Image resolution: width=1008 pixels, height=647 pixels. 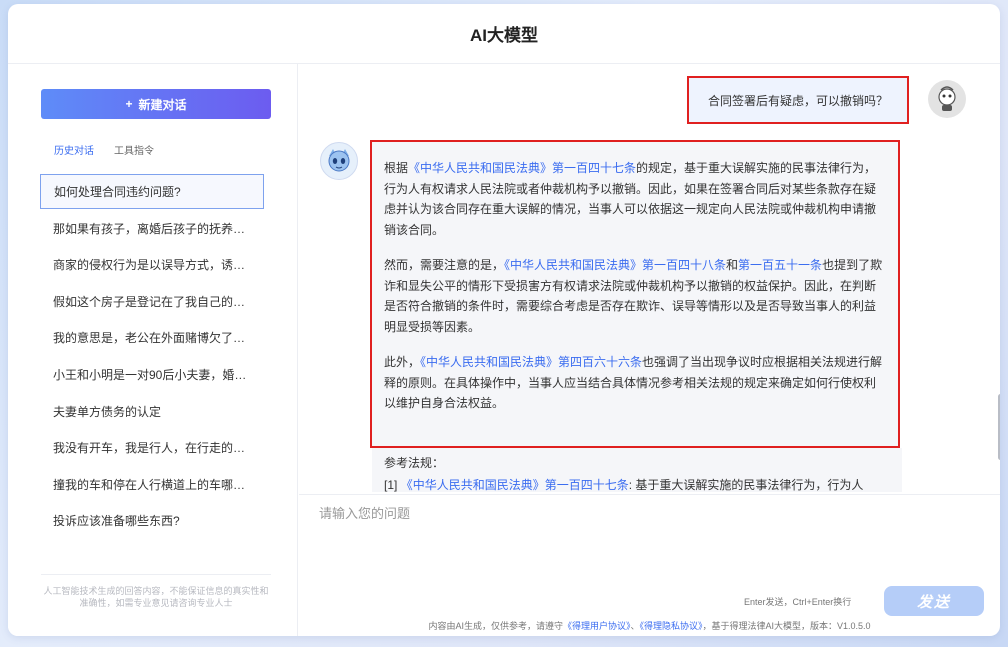 What do you see at coordinates (162, 104) in the screenshot?
I see `new-chat-label: 新建对话` at bounding box center [162, 104].